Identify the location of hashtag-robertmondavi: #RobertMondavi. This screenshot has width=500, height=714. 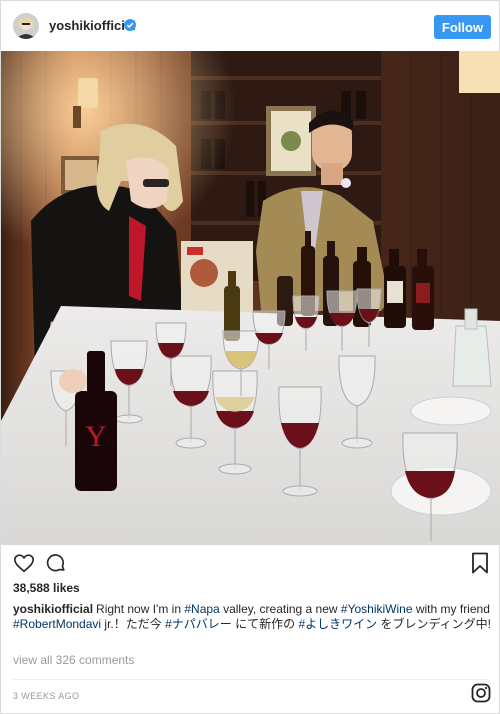
(57, 624).